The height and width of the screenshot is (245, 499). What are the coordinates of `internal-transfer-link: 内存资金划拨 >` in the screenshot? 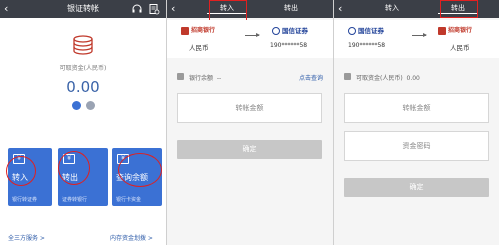 It's located at (131, 237).